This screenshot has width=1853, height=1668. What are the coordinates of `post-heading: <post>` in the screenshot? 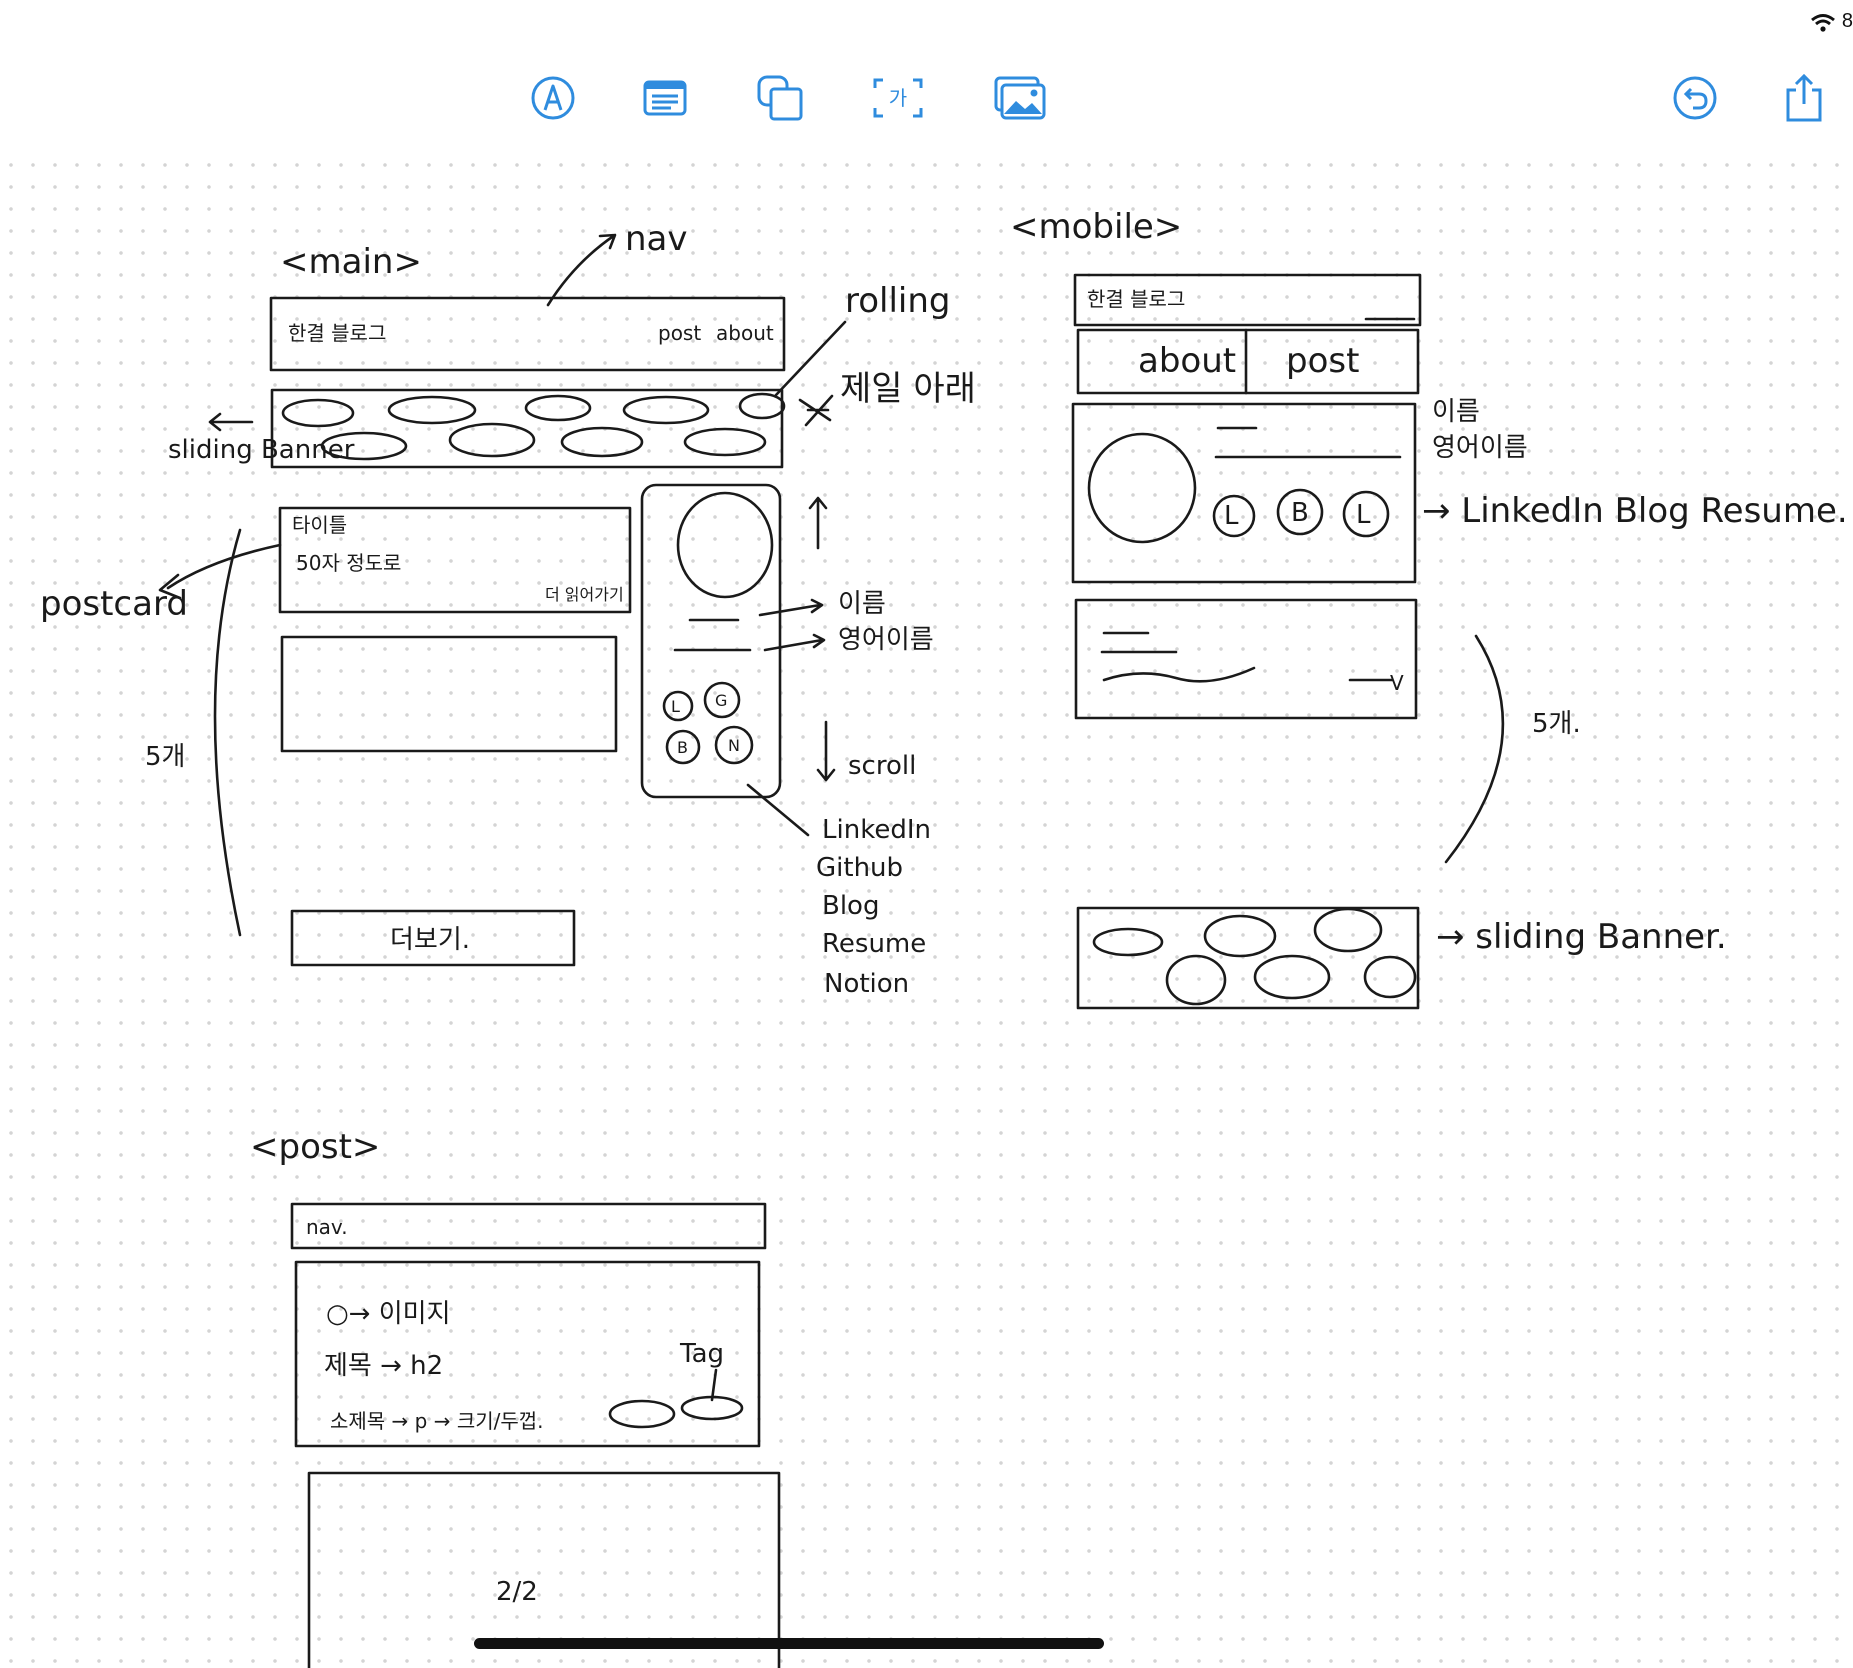 It's located at (315, 1147).